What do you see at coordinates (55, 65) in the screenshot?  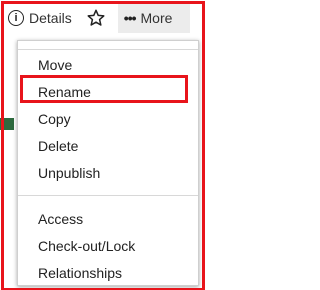 I see `menu-item-move: Move` at bounding box center [55, 65].